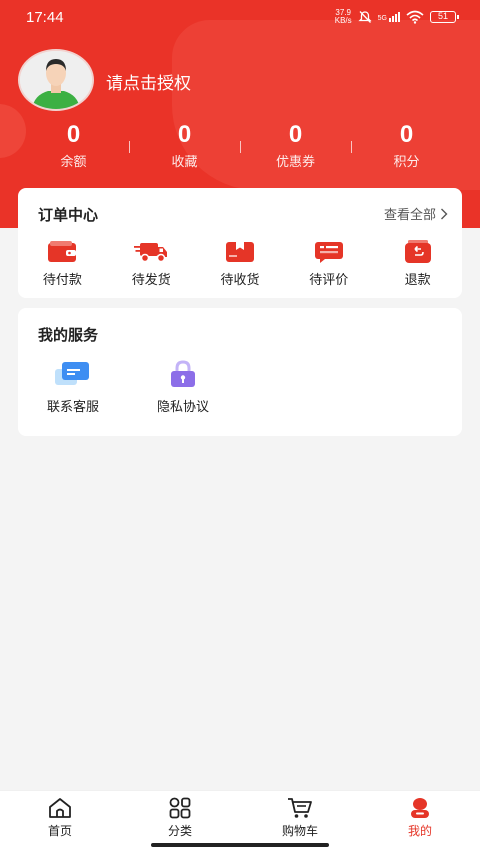 Image resolution: width=480 pixels, height=853 pixels. I want to click on status-time: 17:44, so click(45, 17).